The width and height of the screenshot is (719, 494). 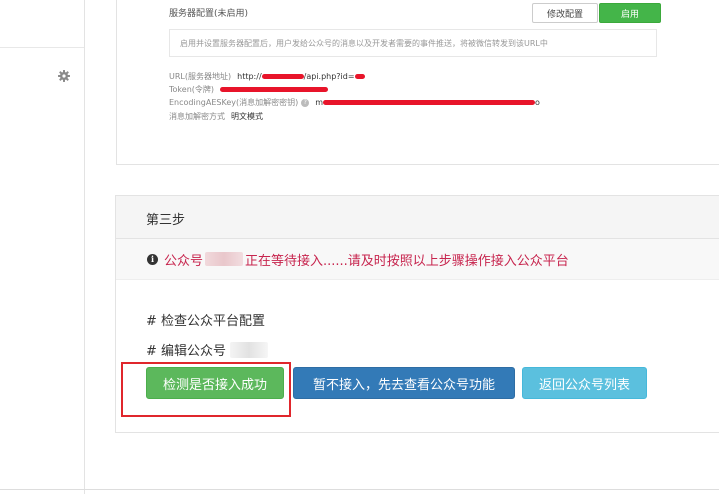 What do you see at coordinates (417, 217) in the screenshot?
I see `step-header: 第三步` at bounding box center [417, 217].